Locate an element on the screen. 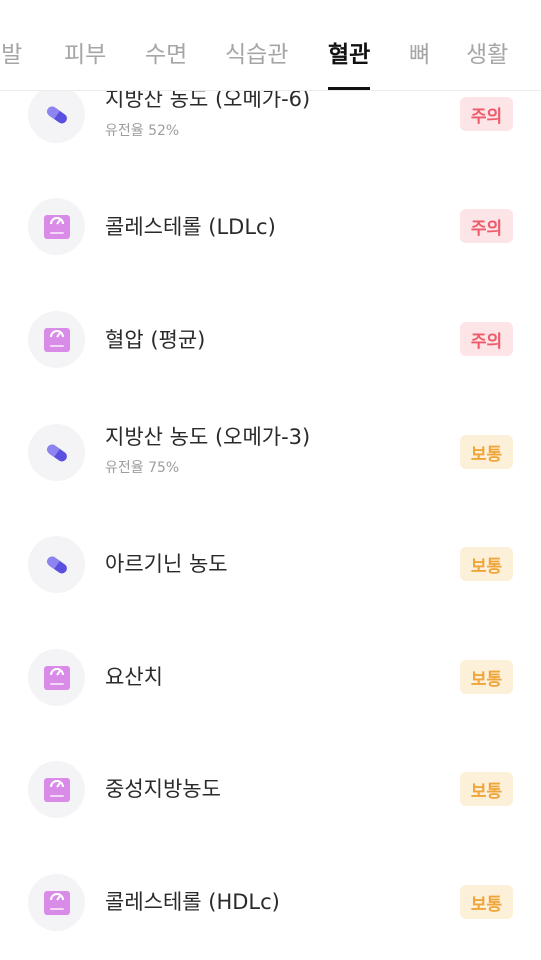 This screenshot has height=960, width=541. item-title: 중성지방농도 is located at coordinates (163, 789).